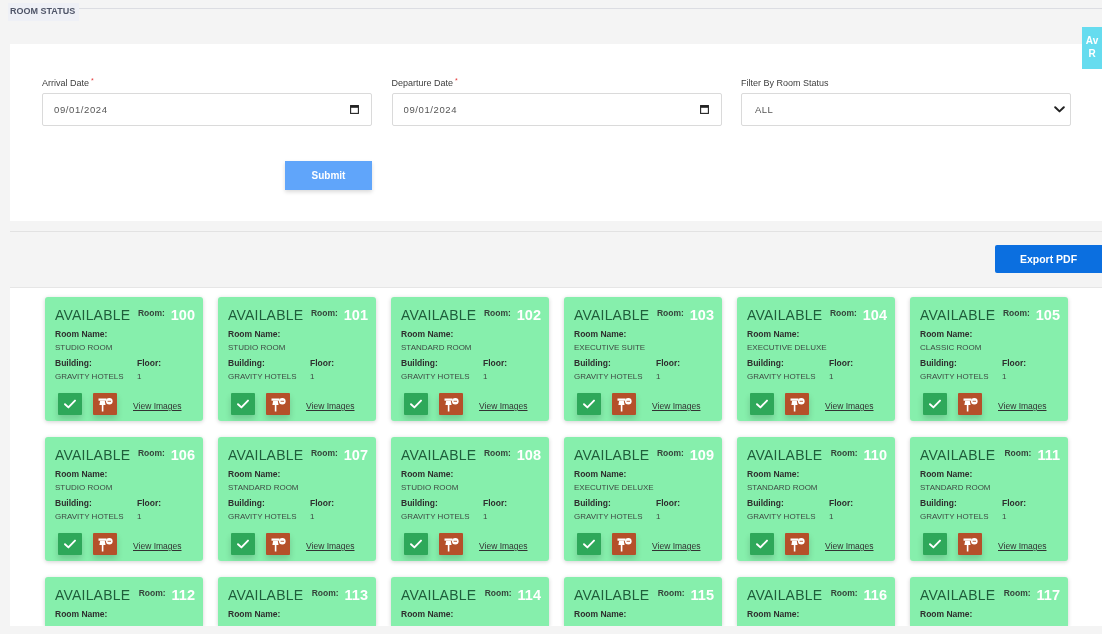 The height and width of the screenshot is (634, 1102). Describe the element at coordinates (906, 109) in the screenshot. I see `status-select: ALL` at that location.